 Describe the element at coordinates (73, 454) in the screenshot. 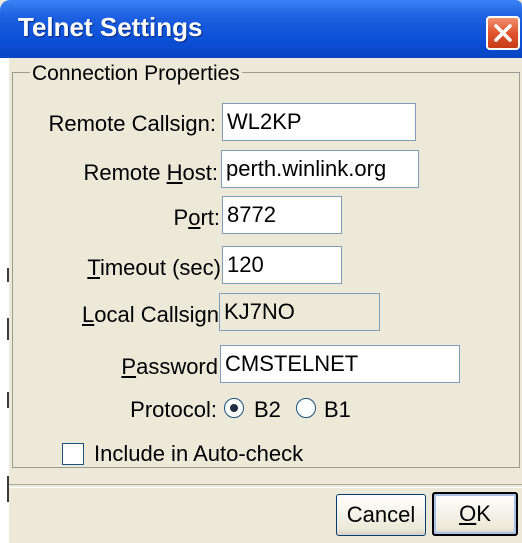

I see `autocheck-checkbox` at that location.